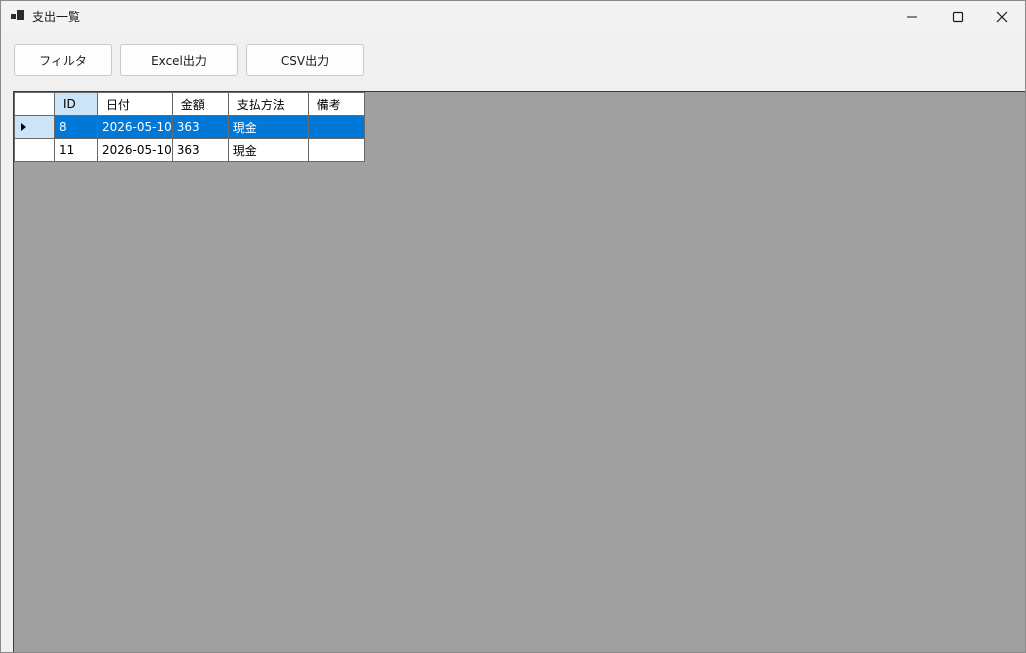 Image resolution: width=1026 pixels, height=653 pixels. What do you see at coordinates (56, 17) in the screenshot?
I see `window-title: 支出一覧` at bounding box center [56, 17].